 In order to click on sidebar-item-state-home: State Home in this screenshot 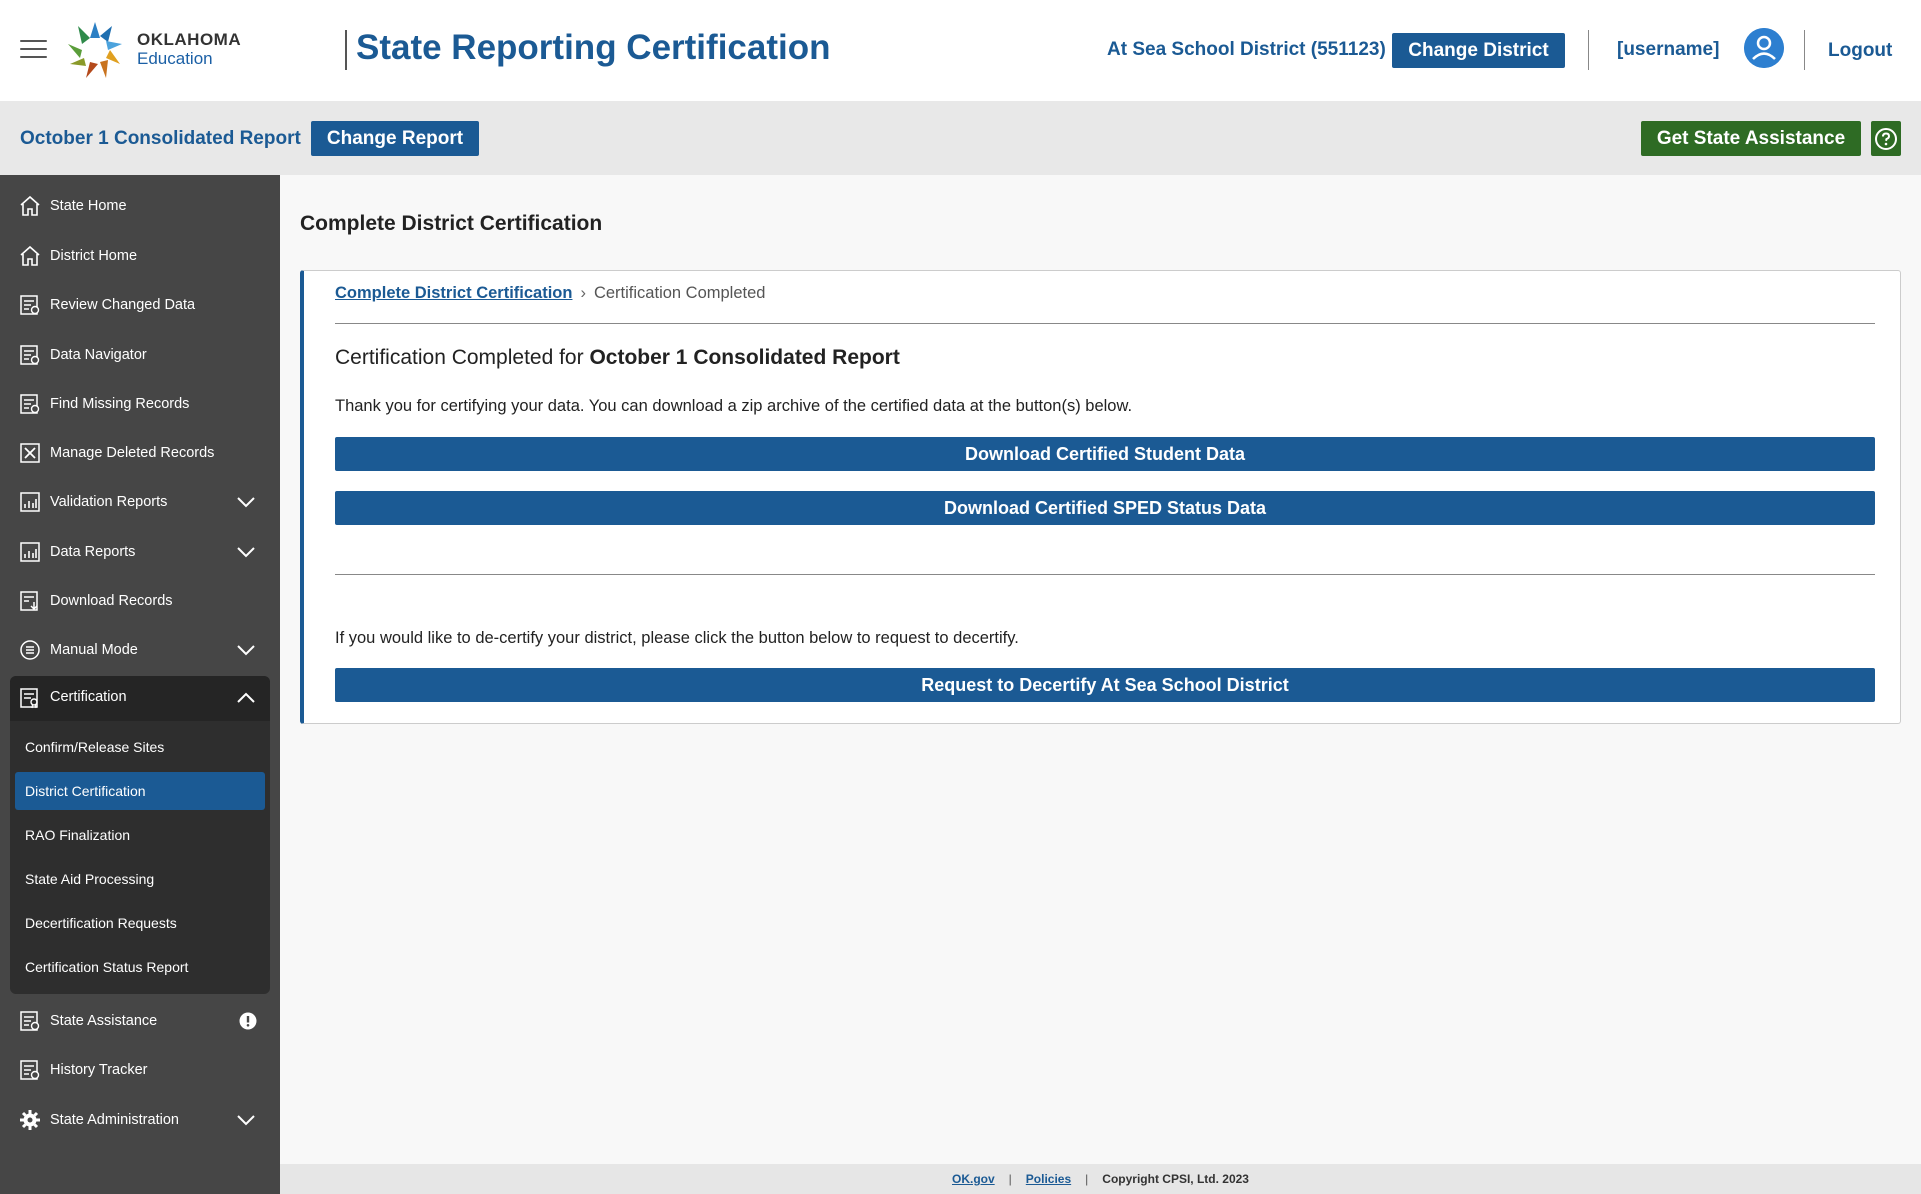, I will do `click(140, 206)`.